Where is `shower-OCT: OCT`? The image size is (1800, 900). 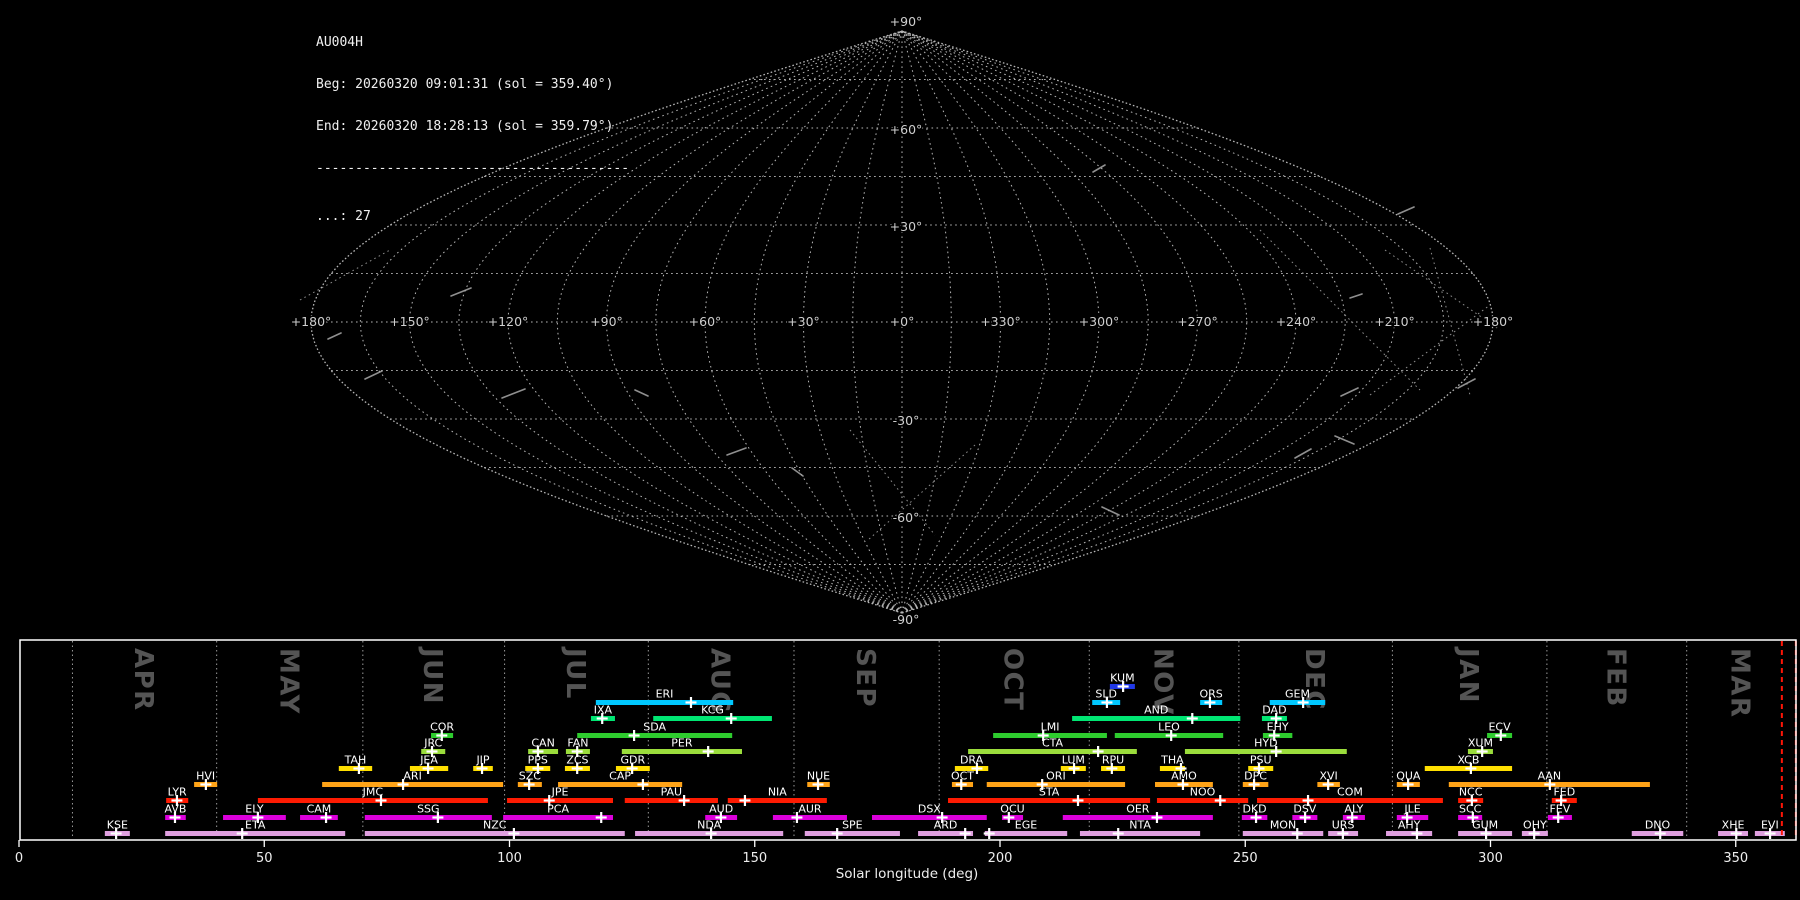
shower-OCT: OCT is located at coordinates (962, 780).